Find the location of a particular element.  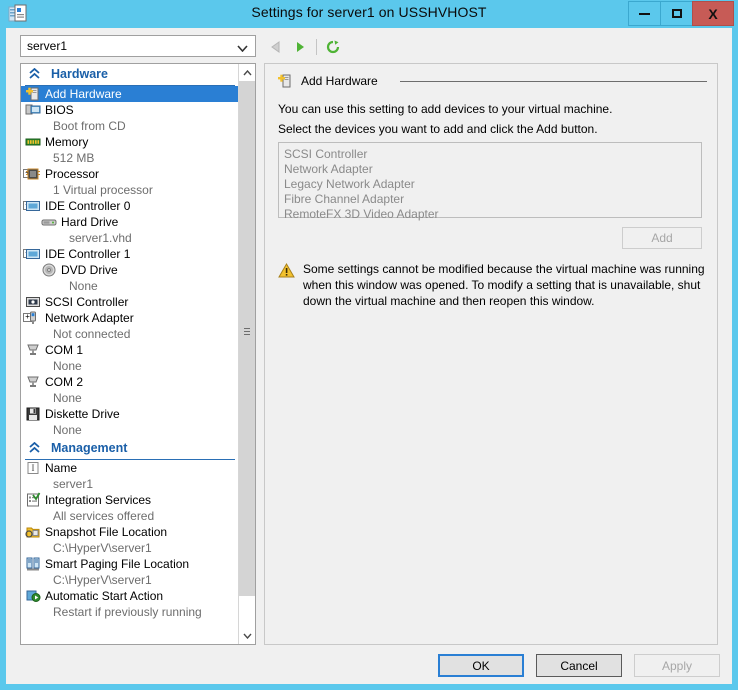

sidebar-item-label: Automatic Start Action is located at coordinates (104, 596).